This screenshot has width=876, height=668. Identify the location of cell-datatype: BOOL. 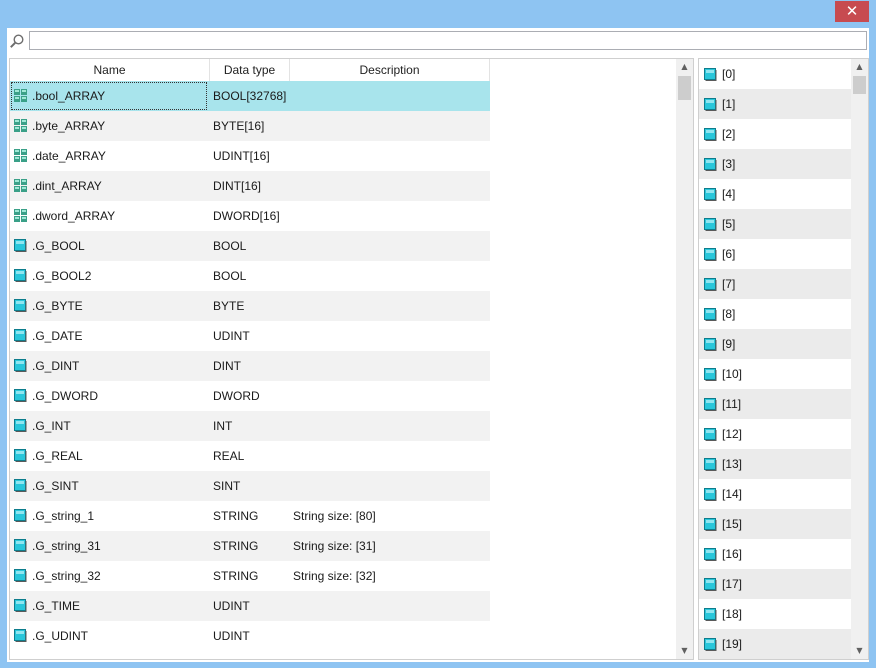
(230, 246).